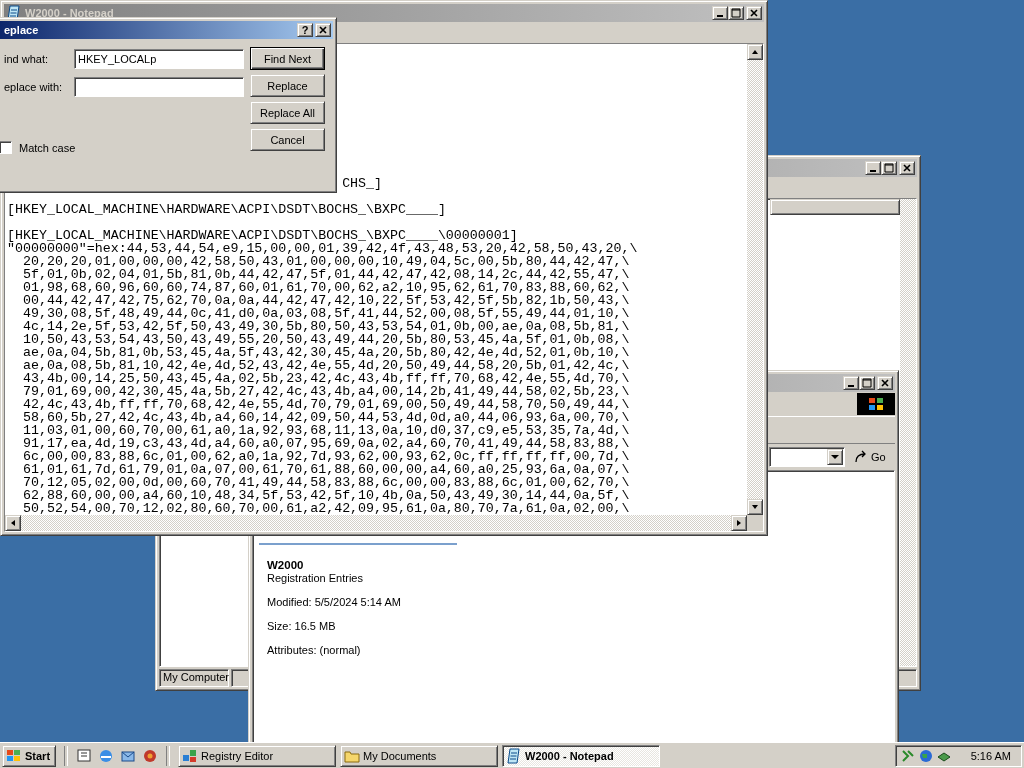 The height and width of the screenshot is (768, 1024). Describe the element at coordinates (190, 755) in the screenshot. I see `cubes-icon` at that location.